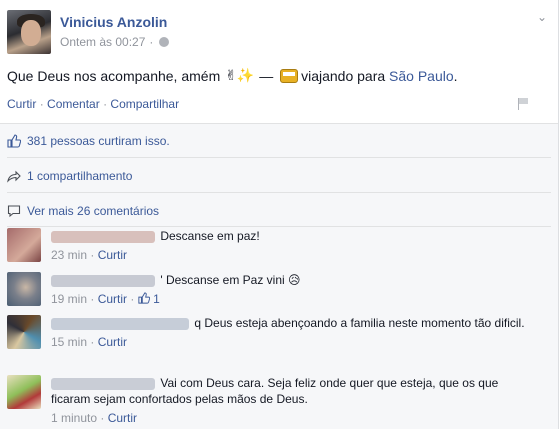 The image size is (559, 429). Describe the element at coordinates (455, 75) in the screenshot. I see `post-period: .` at that location.